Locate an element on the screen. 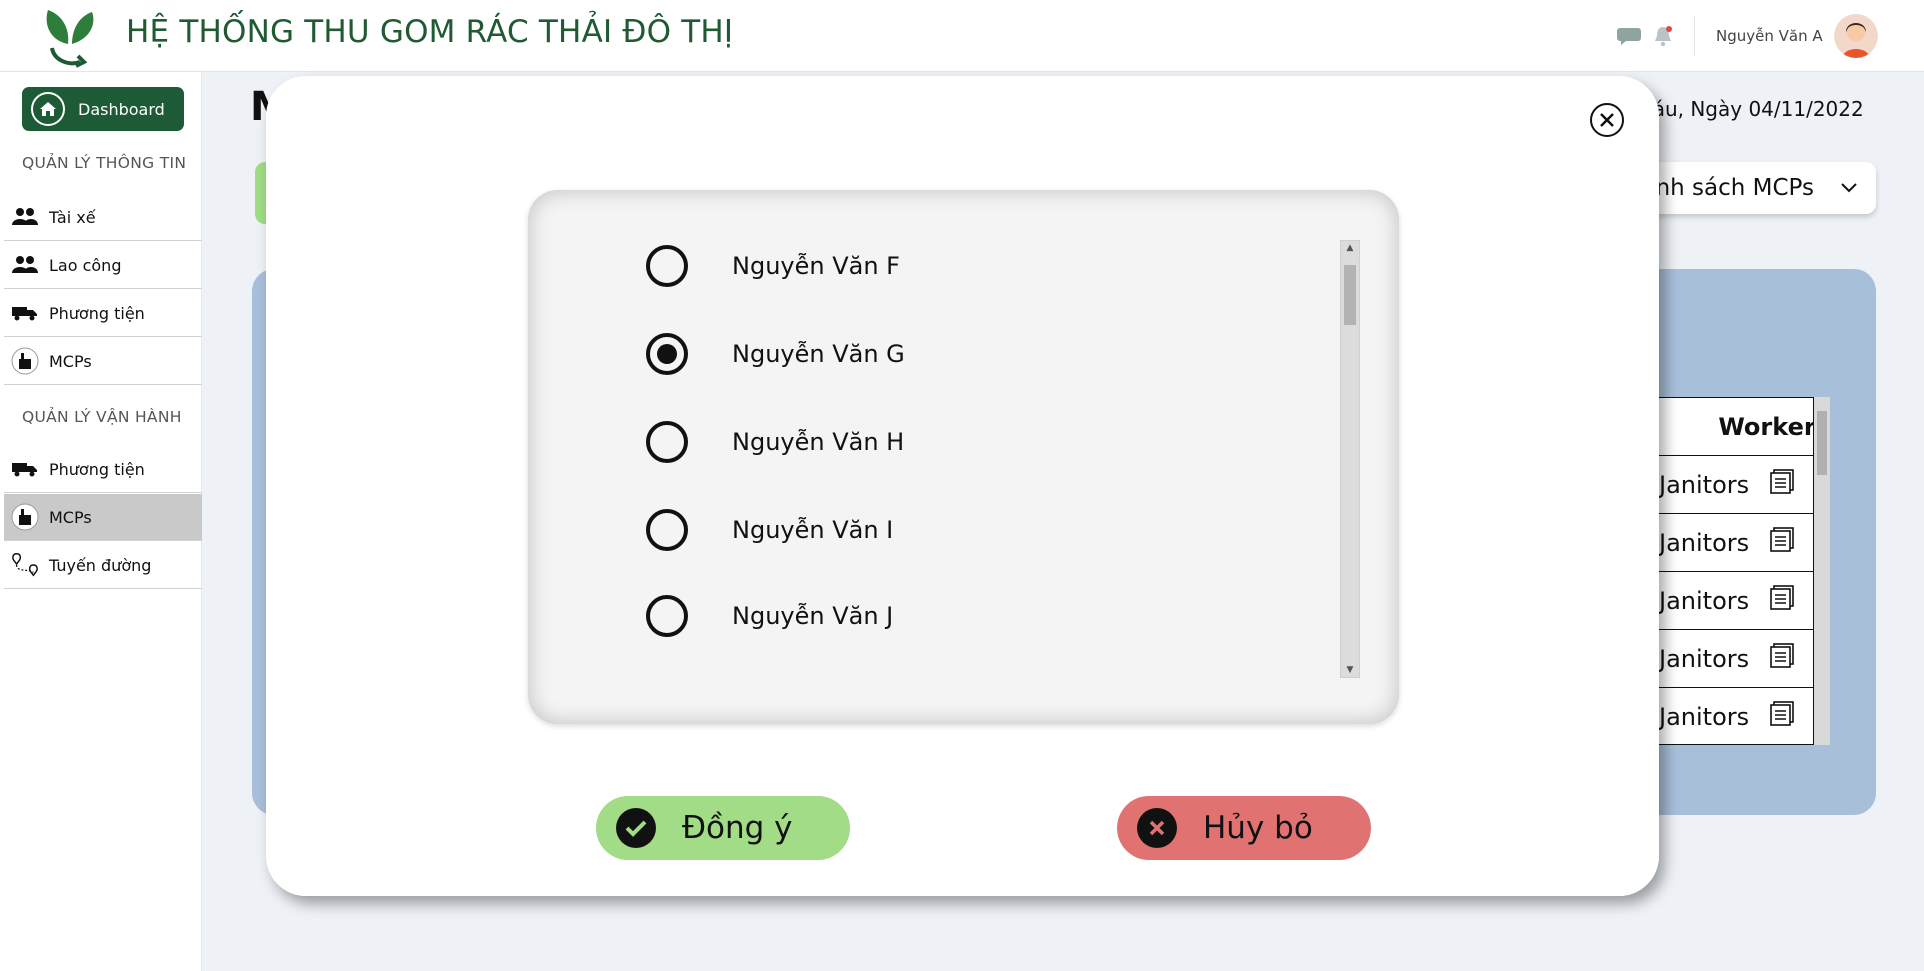  section-title-ops: QUẢN LÝ VẬN HÀNH is located at coordinates (102, 417).